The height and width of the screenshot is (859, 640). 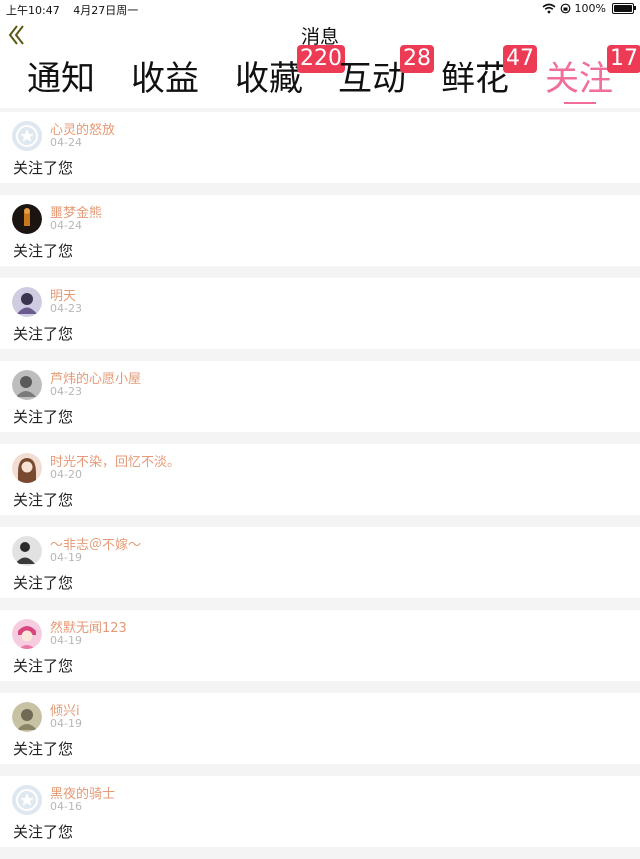 I want to click on list-item: 然默无闻123 04-19 关注了您, so click(x=320, y=645).